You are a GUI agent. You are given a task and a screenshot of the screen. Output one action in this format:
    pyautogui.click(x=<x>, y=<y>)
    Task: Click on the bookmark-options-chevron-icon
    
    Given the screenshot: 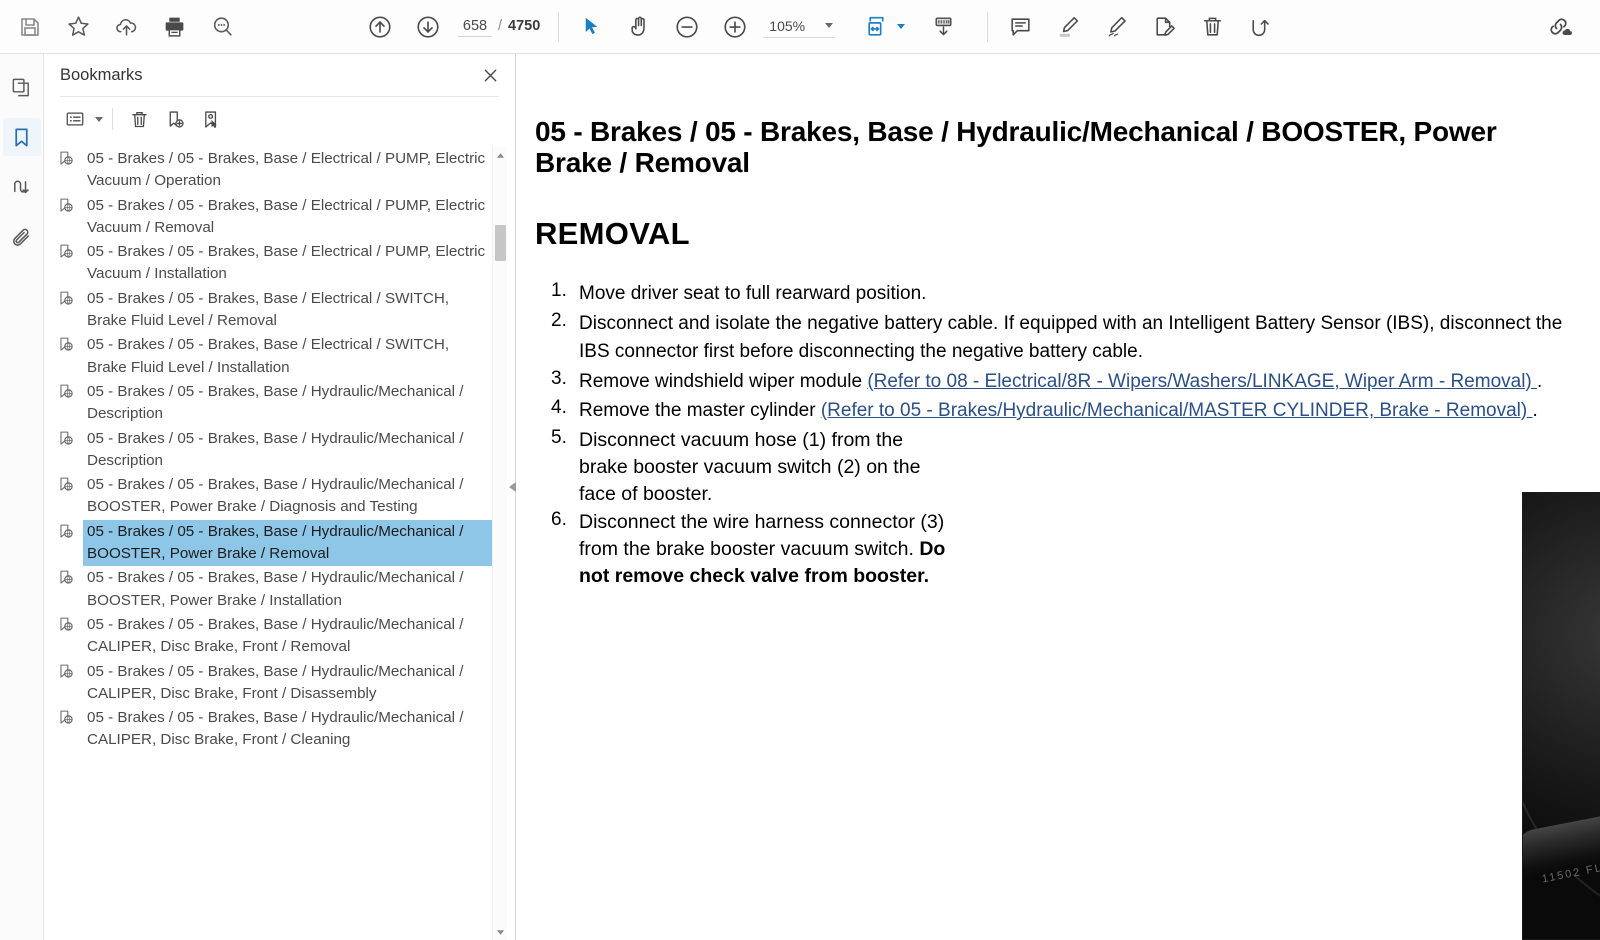 What is the action you would take?
    pyautogui.click(x=99, y=119)
    